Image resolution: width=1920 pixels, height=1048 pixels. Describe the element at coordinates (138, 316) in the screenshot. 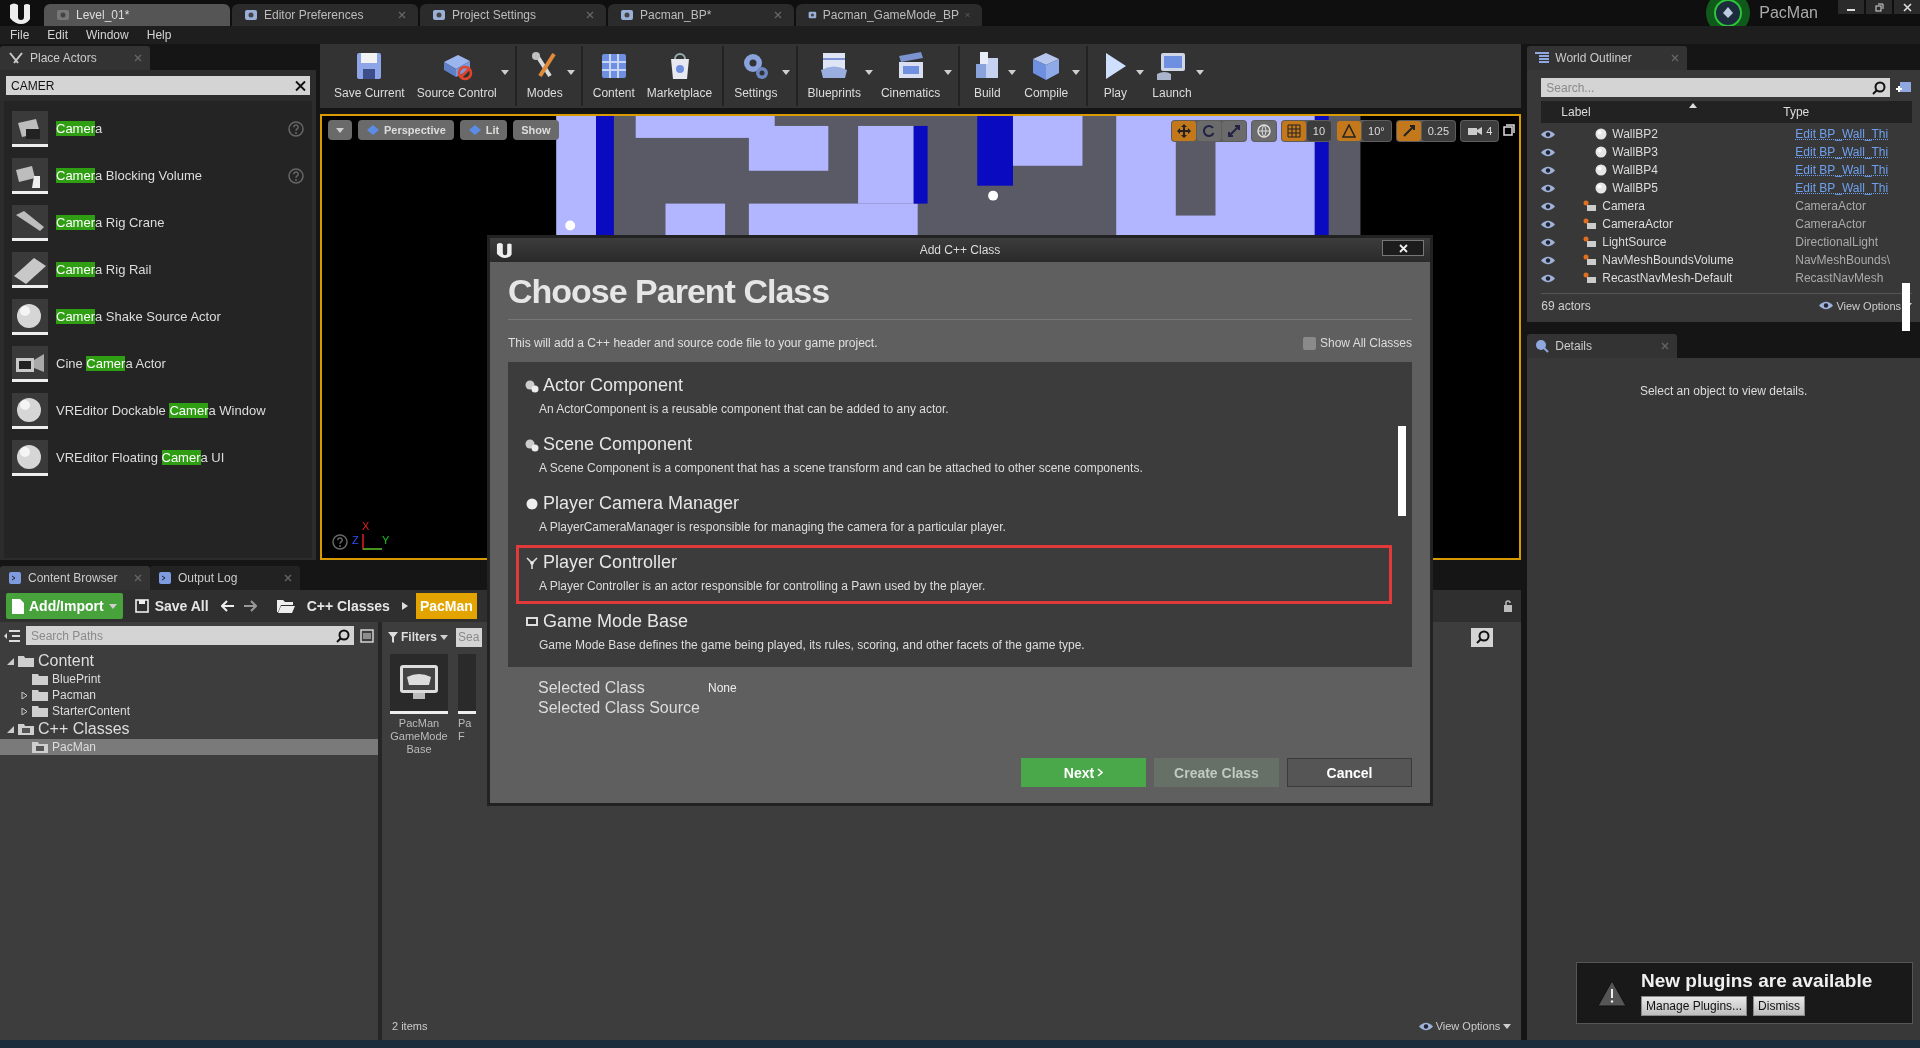

I see `actor-name: Camera Shake Source Actor` at that location.